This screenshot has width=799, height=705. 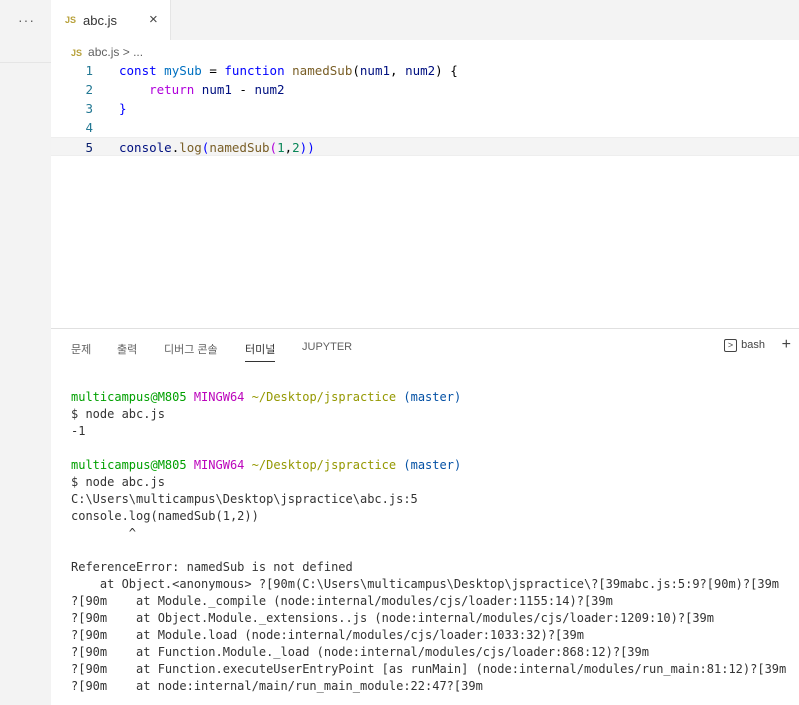 What do you see at coordinates (89, 108) in the screenshot?
I see `line-number: 3` at bounding box center [89, 108].